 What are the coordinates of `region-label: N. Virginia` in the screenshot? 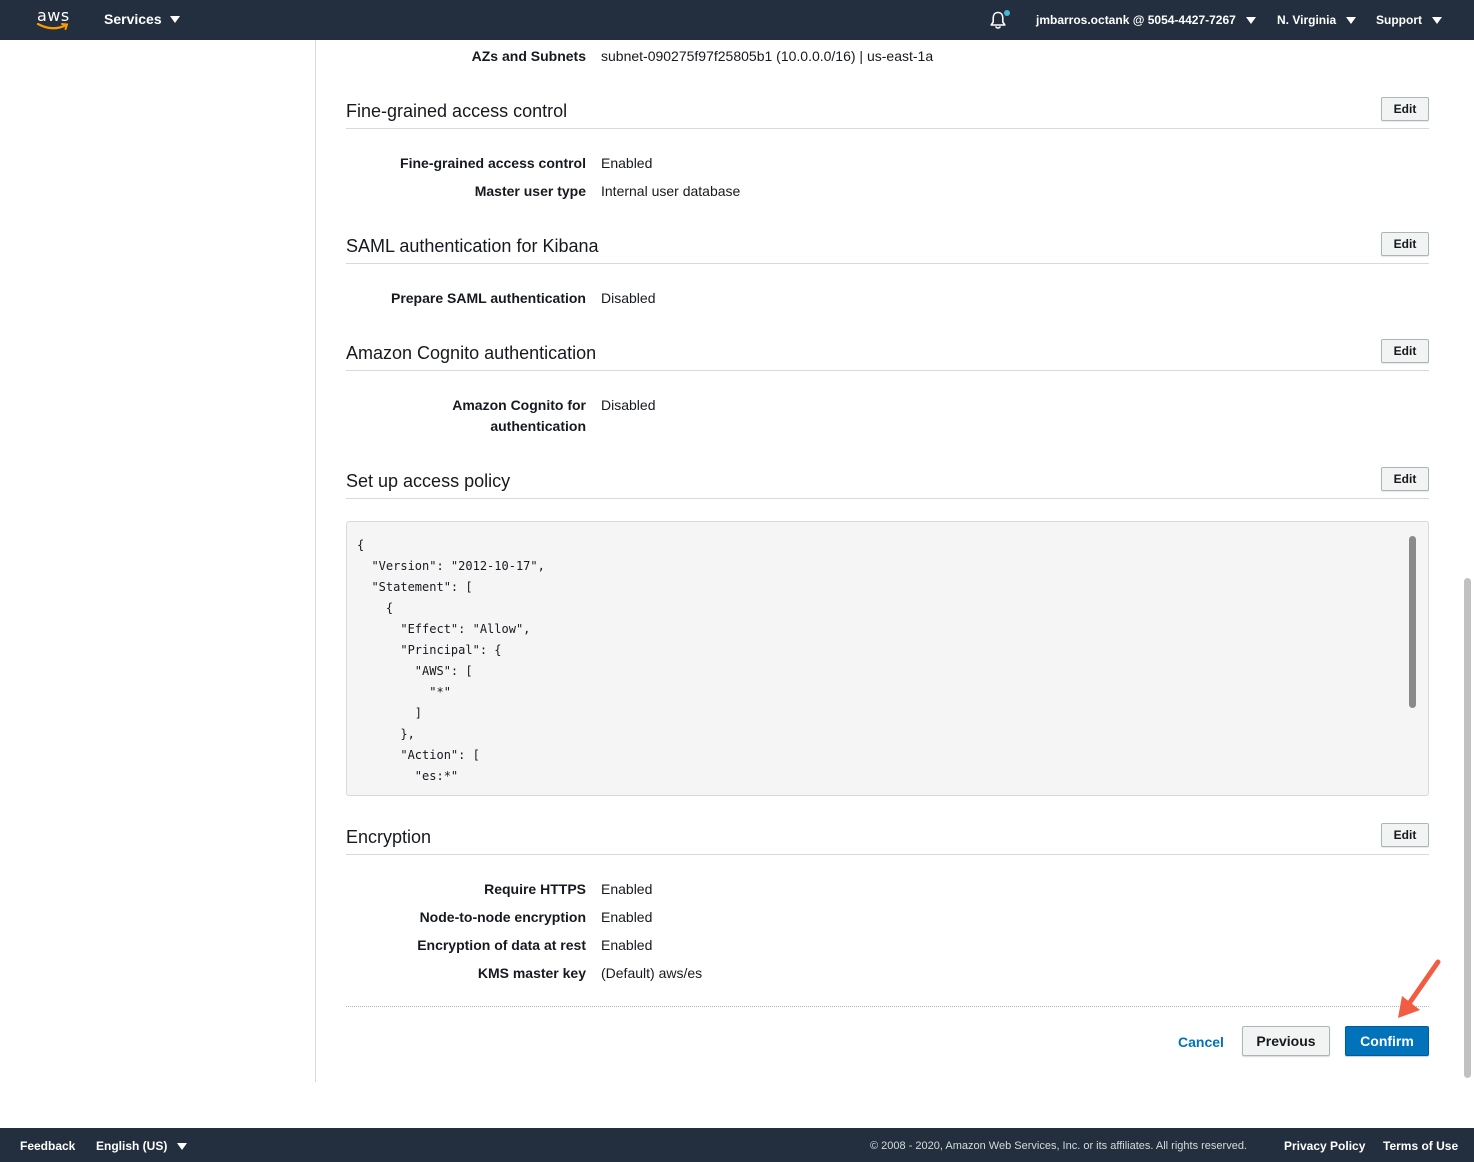 It's located at (1307, 20).